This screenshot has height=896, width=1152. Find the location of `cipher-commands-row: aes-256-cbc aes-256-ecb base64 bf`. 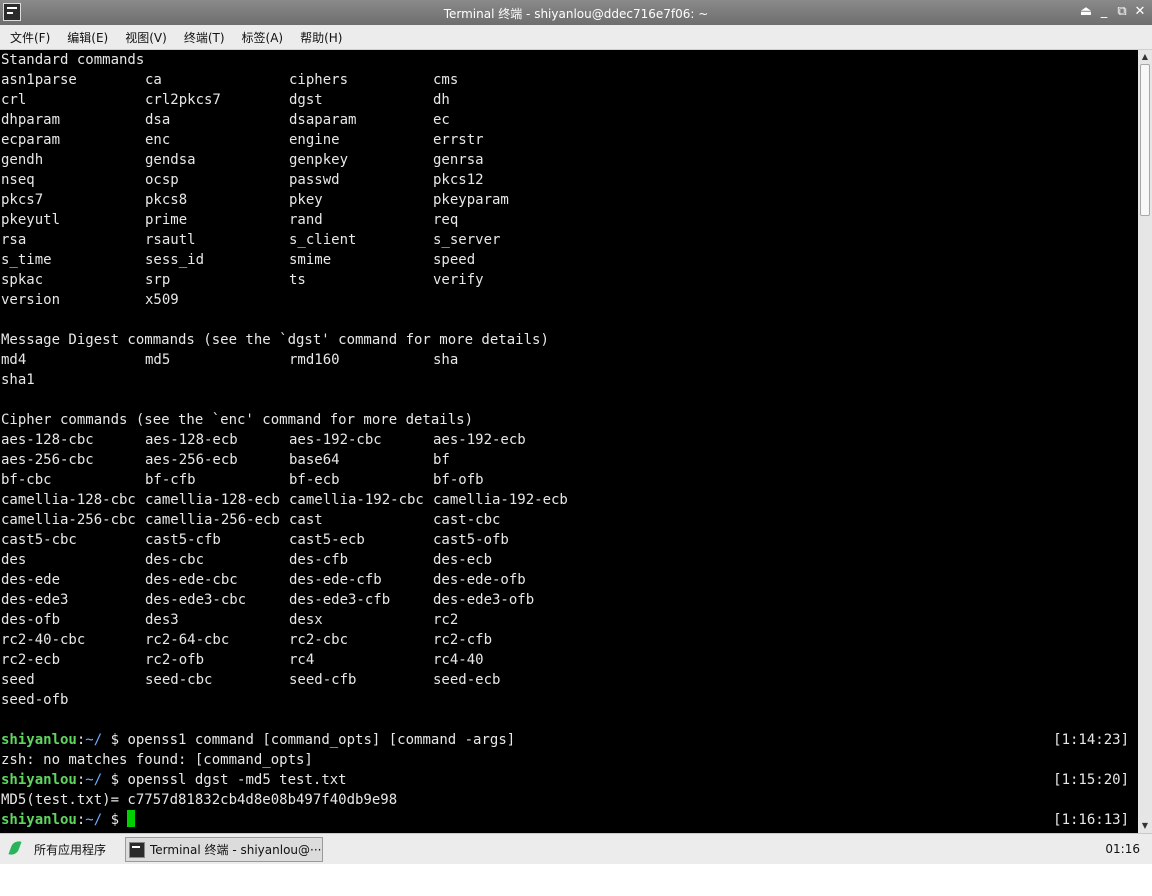

cipher-commands-row: aes-256-cbc aes-256-ecb base64 bf is located at coordinates (569, 460).